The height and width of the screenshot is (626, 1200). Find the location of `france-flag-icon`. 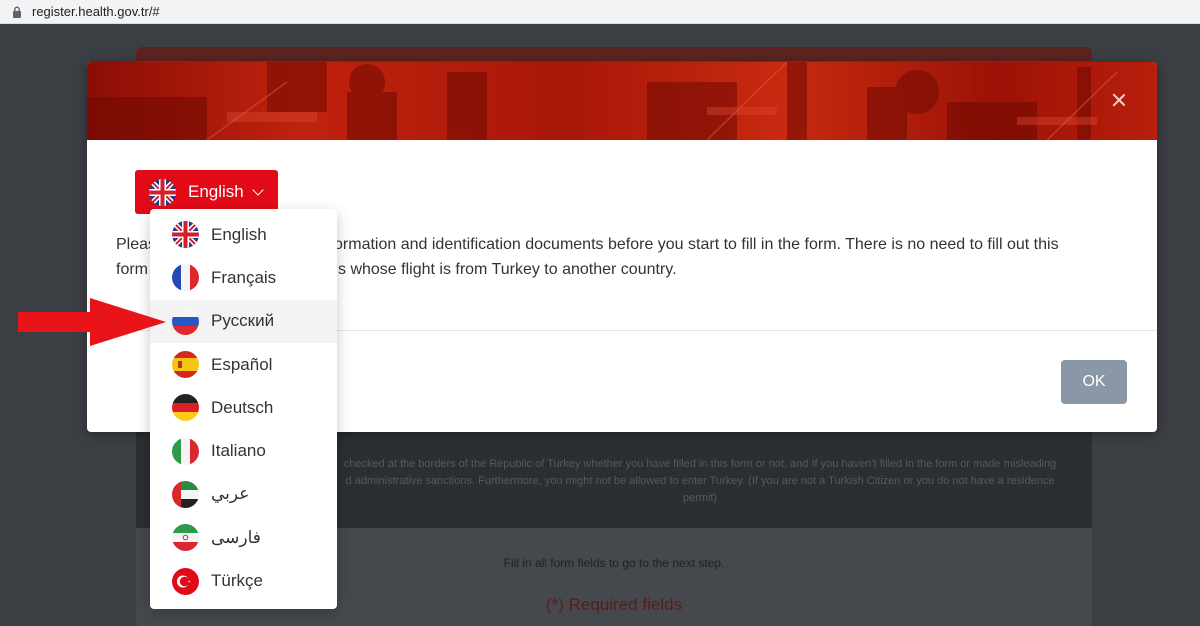

france-flag-icon is located at coordinates (185, 278).